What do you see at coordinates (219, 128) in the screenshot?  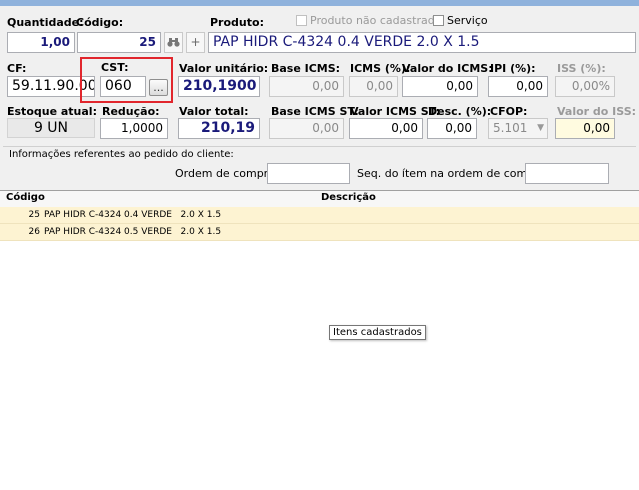 I see `valor-total-field: 210,19` at bounding box center [219, 128].